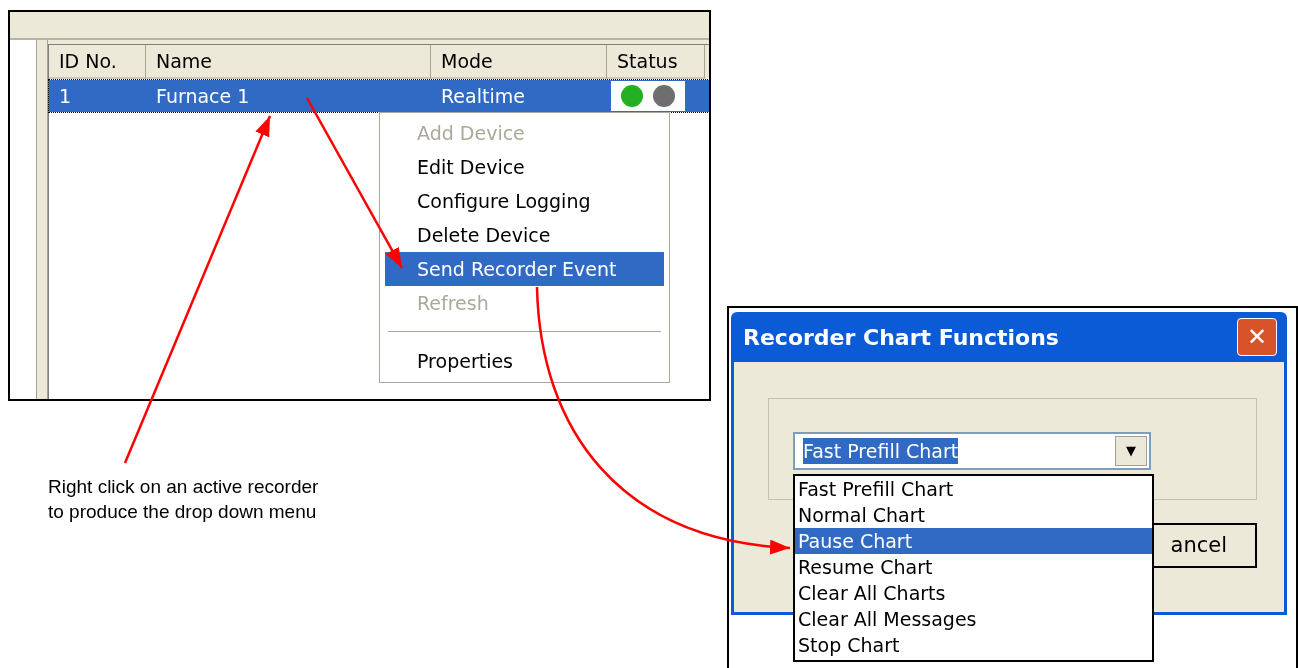 This screenshot has height=668, width=1298. Describe the element at coordinates (524, 361) in the screenshot. I see `menu-item: Properties` at that location.